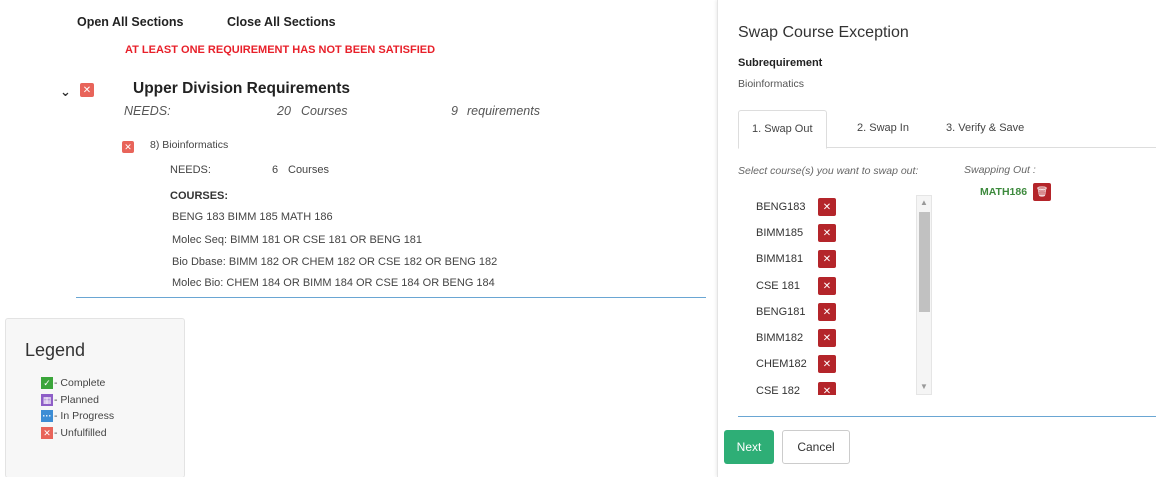  I want to click on sub-needs-label: NEEDS:, so click(190, 170).